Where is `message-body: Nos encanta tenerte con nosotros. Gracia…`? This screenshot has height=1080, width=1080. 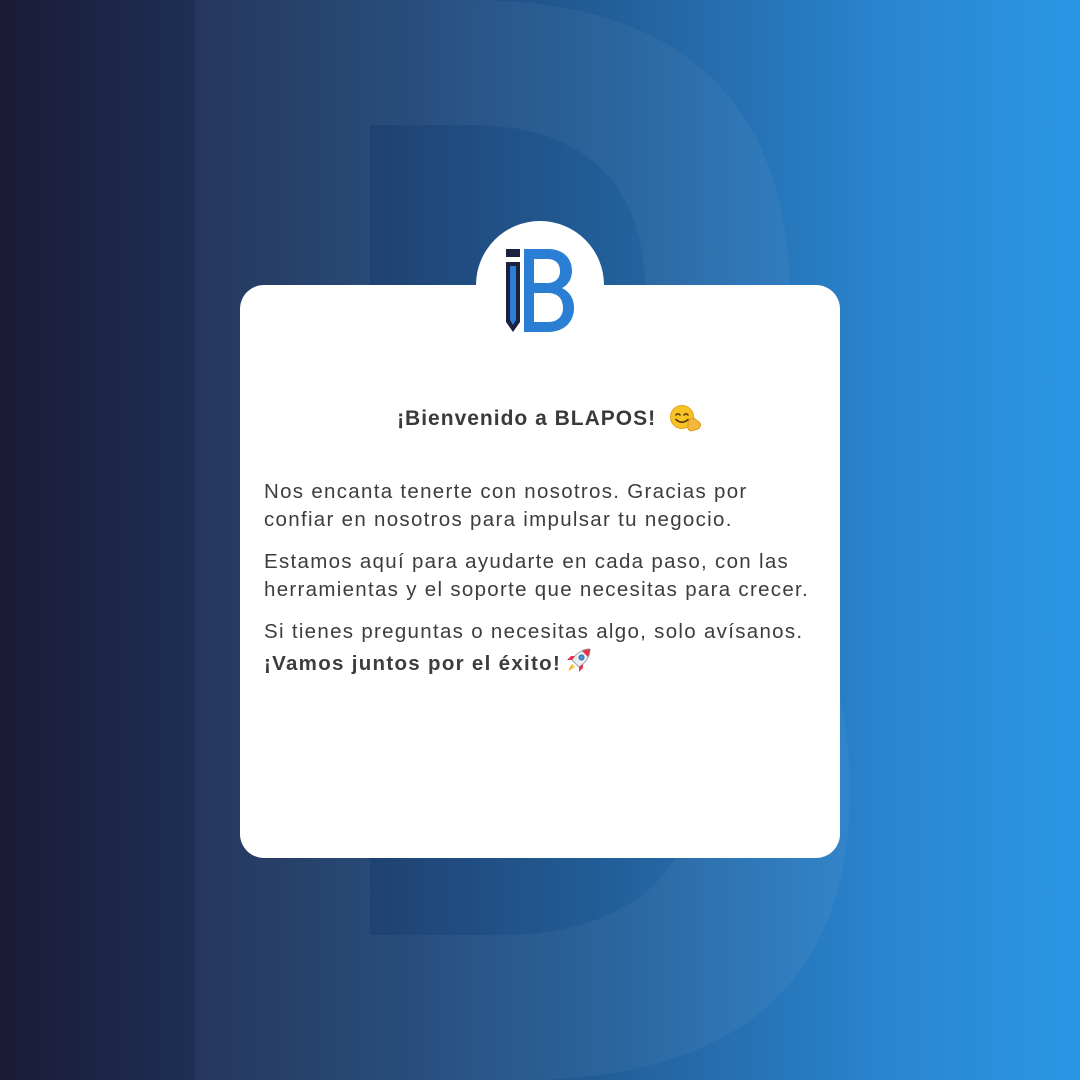 message-body: Nos encanta tenerte con nosotros. Gracia… is located at coordinates (544, 585).